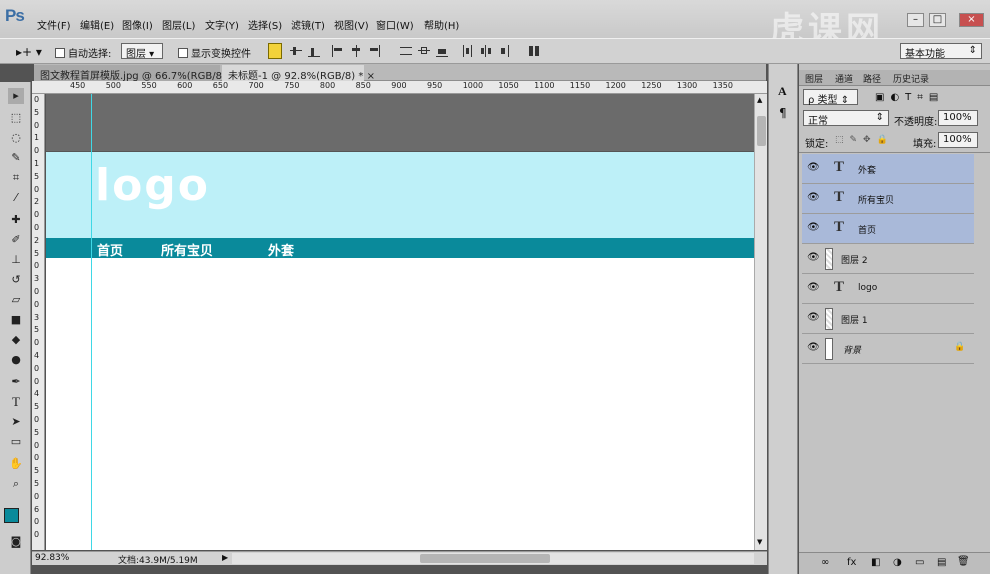 This screenshot has width=990, height=574. I want to click on menu-type: 文字(Y), so click(222, 24).